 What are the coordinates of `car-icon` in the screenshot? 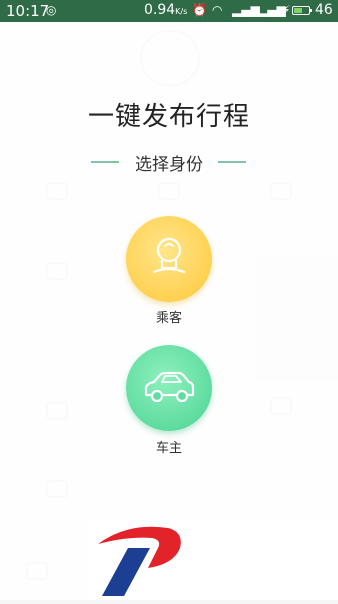 It's located at (169, 387).